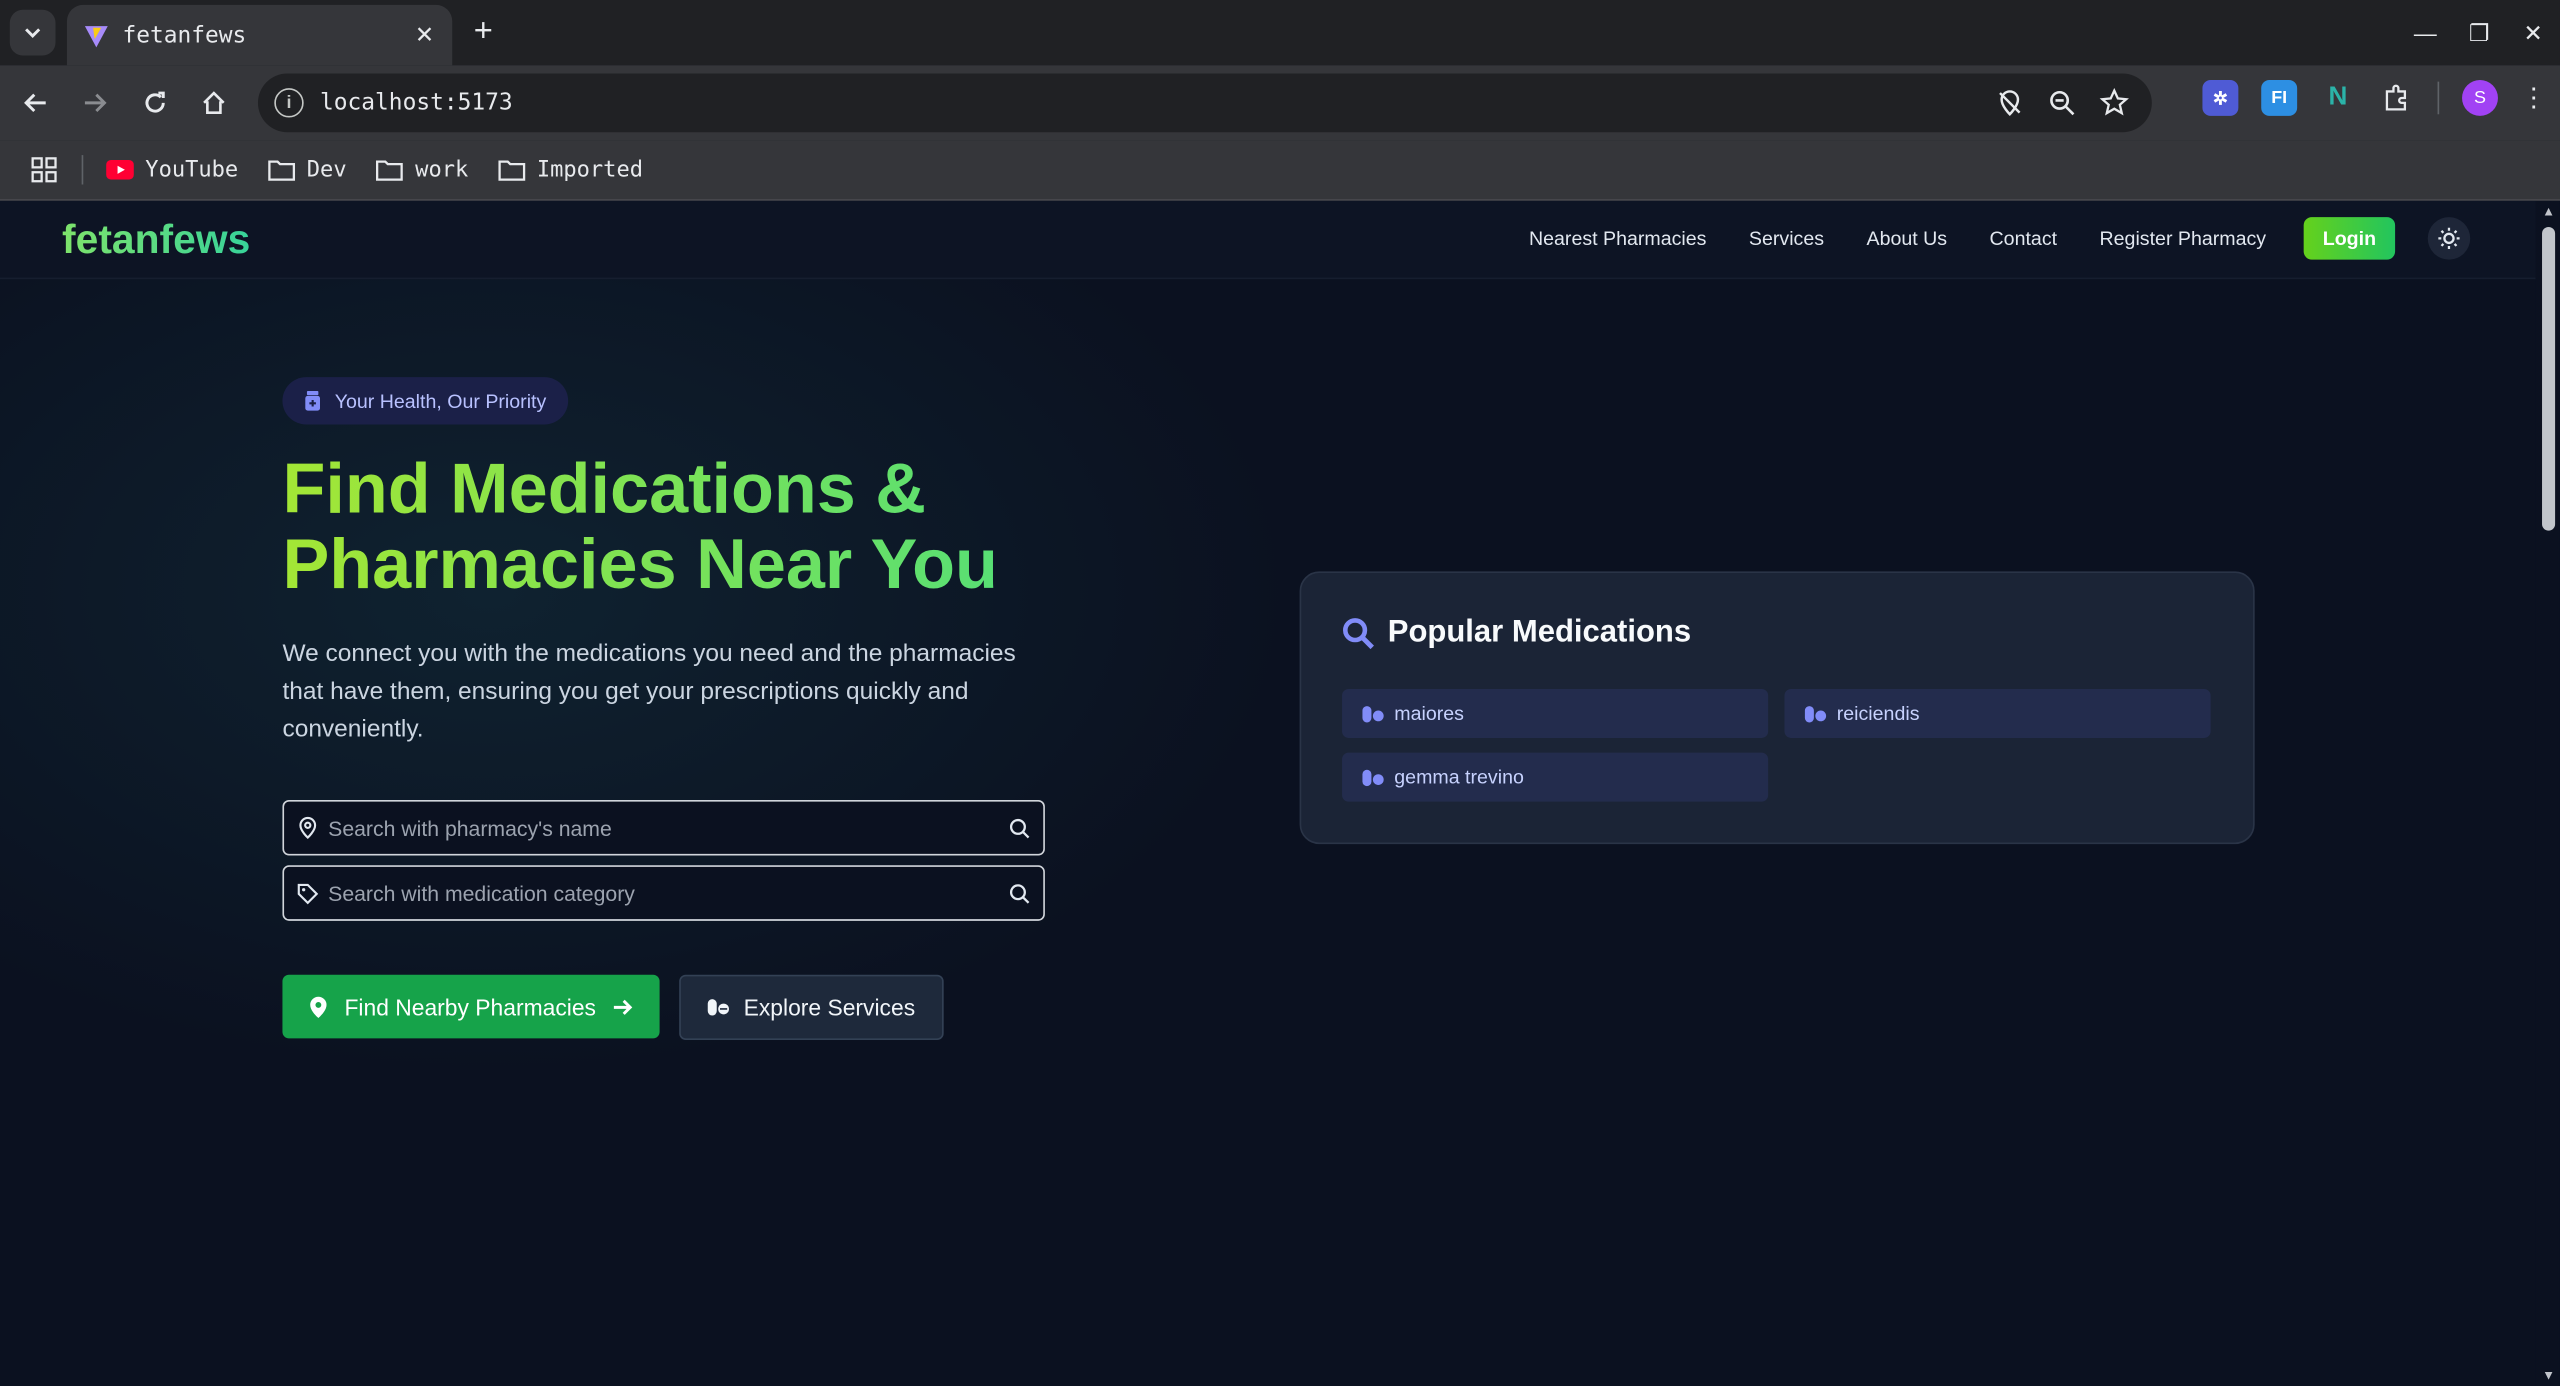 This screenshot has height=1386, width=2560. Describe the element at coordinates (1617, 238) in the screenshot. I see `nav-link-nearest-pharmacies: Nearest Pharmacies` at that location.